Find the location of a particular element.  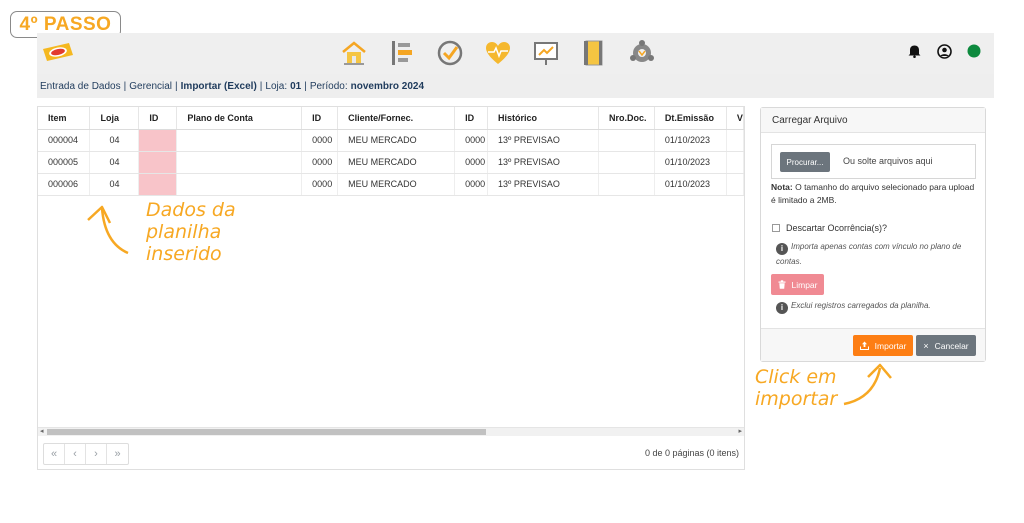

cancel-label: Cancelar is located at coordinates (951, 345).